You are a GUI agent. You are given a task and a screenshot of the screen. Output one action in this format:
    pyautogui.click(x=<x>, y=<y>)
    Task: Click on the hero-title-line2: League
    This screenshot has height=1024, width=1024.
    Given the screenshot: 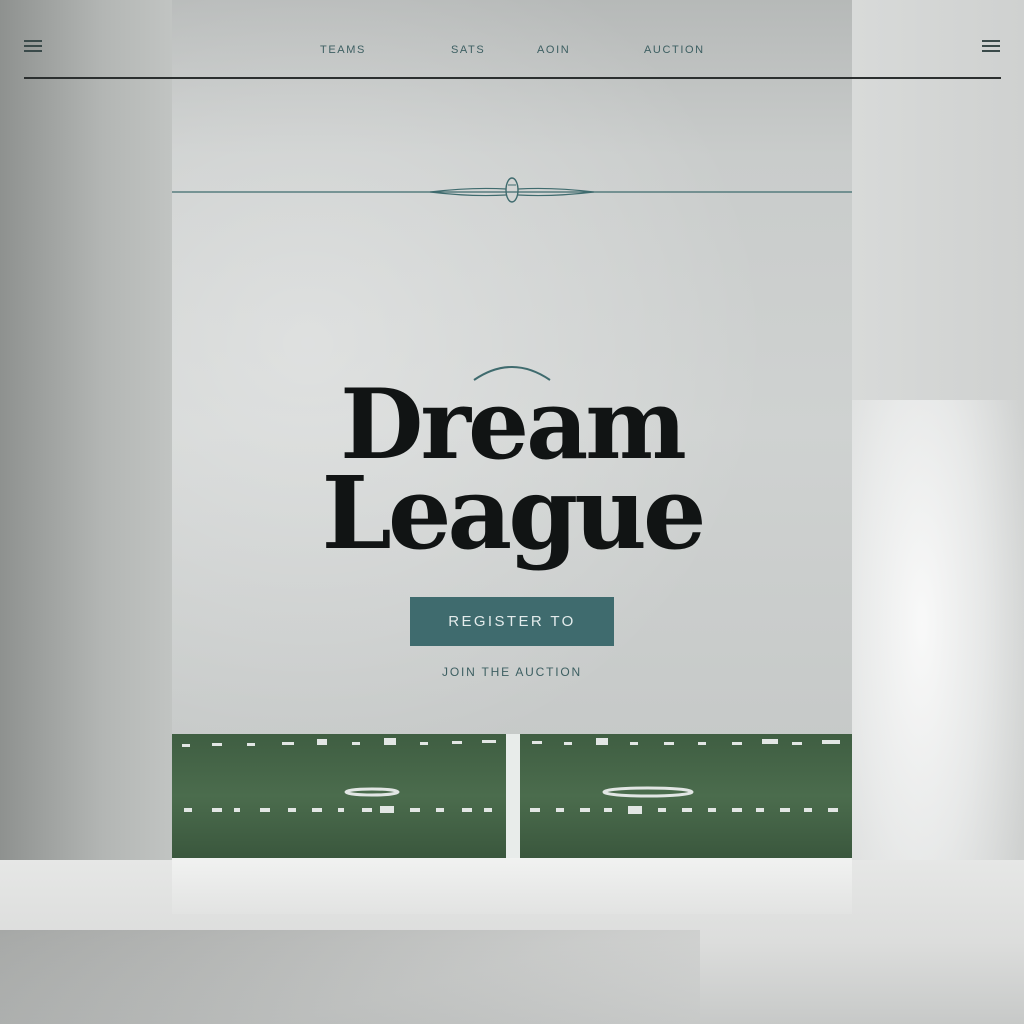 What is the action you would take?
    pyautogui.click(x=514, y=513)
    